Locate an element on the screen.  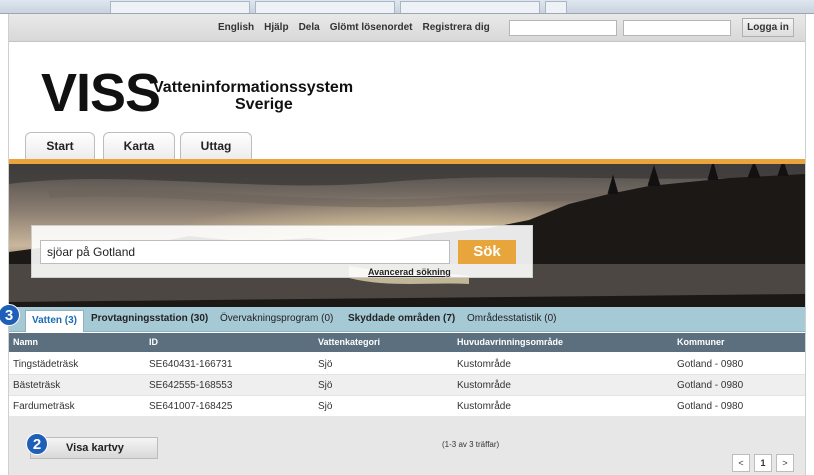
column-header-huvudavrinningsomrade: Huvudavrinningsområde is located at coordinates (510, 342).